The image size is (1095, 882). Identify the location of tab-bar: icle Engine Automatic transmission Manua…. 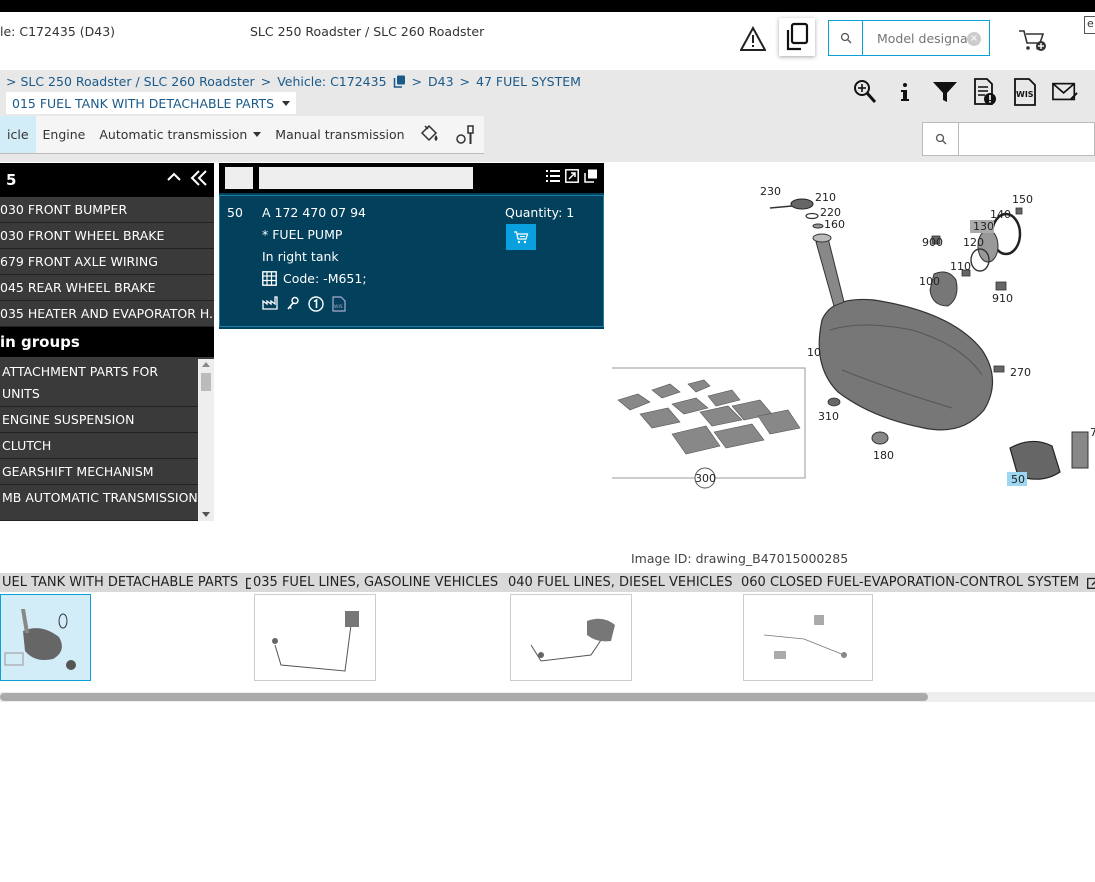
(547, 139).